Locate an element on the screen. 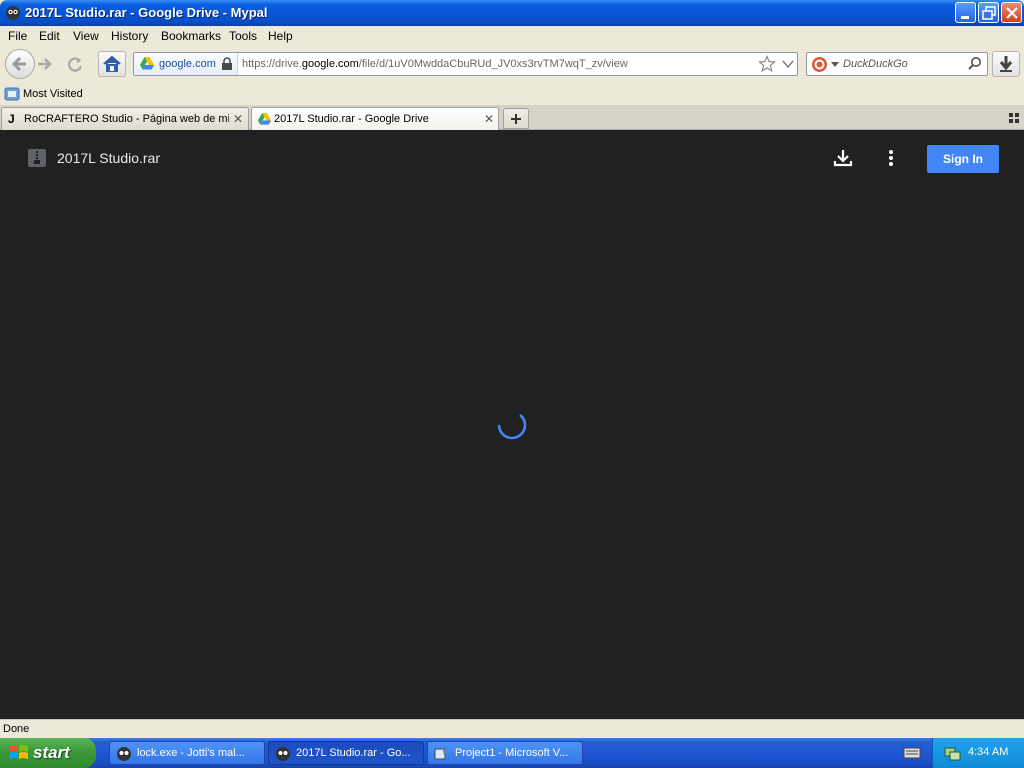  sign-in-button: Sign In is located at coordinates (963, 159).